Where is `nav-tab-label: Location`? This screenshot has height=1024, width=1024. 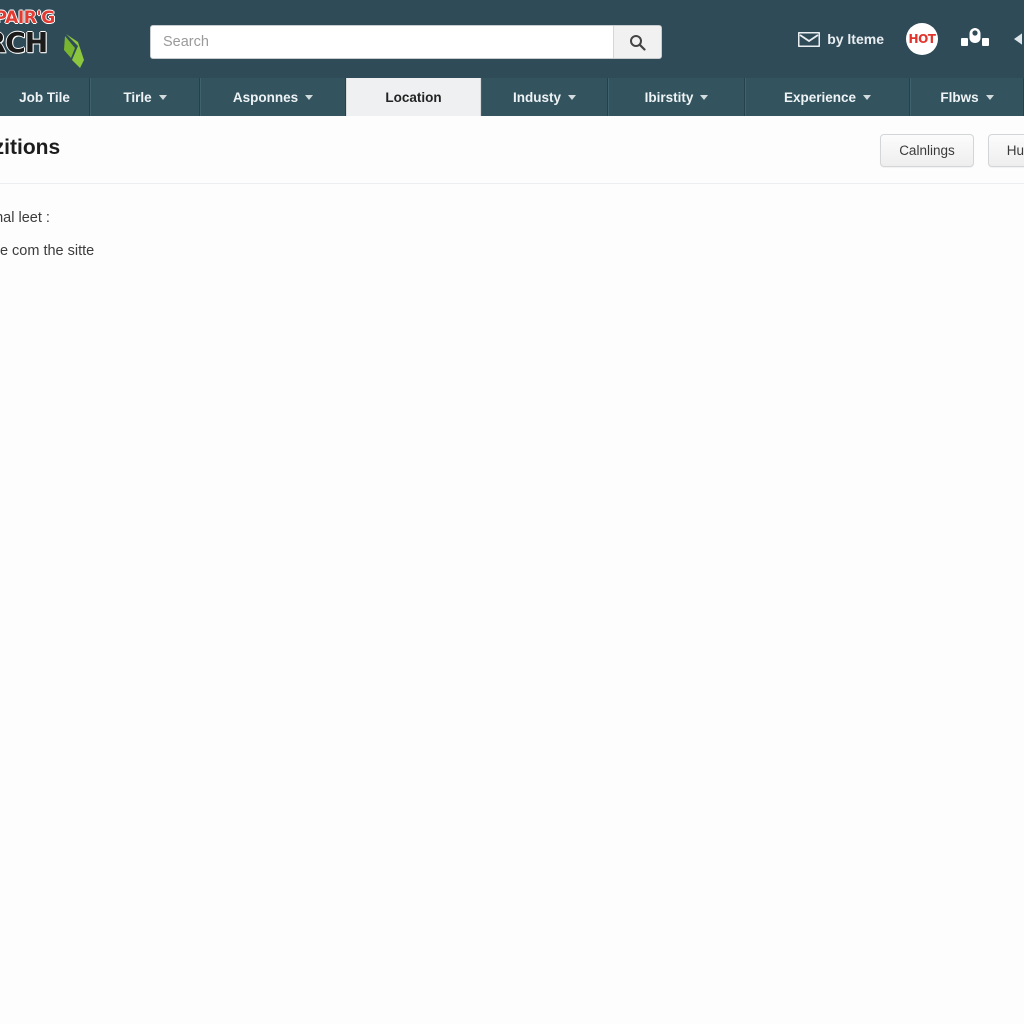
nav-tab-label: Location is located at coordinates (413, 97).